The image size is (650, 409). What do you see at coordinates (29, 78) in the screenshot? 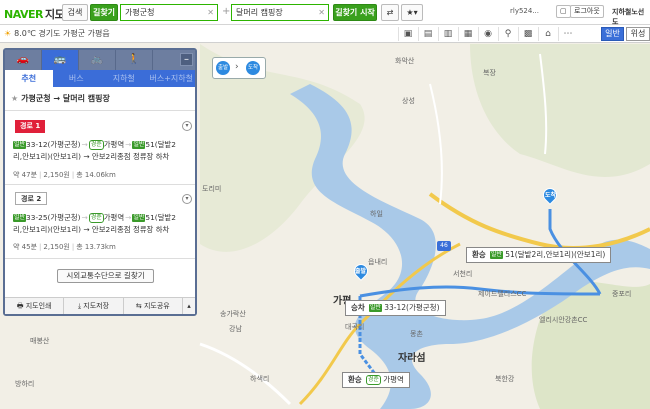
I see `tab-recommended: 추천` at bounding box center [29, 78].